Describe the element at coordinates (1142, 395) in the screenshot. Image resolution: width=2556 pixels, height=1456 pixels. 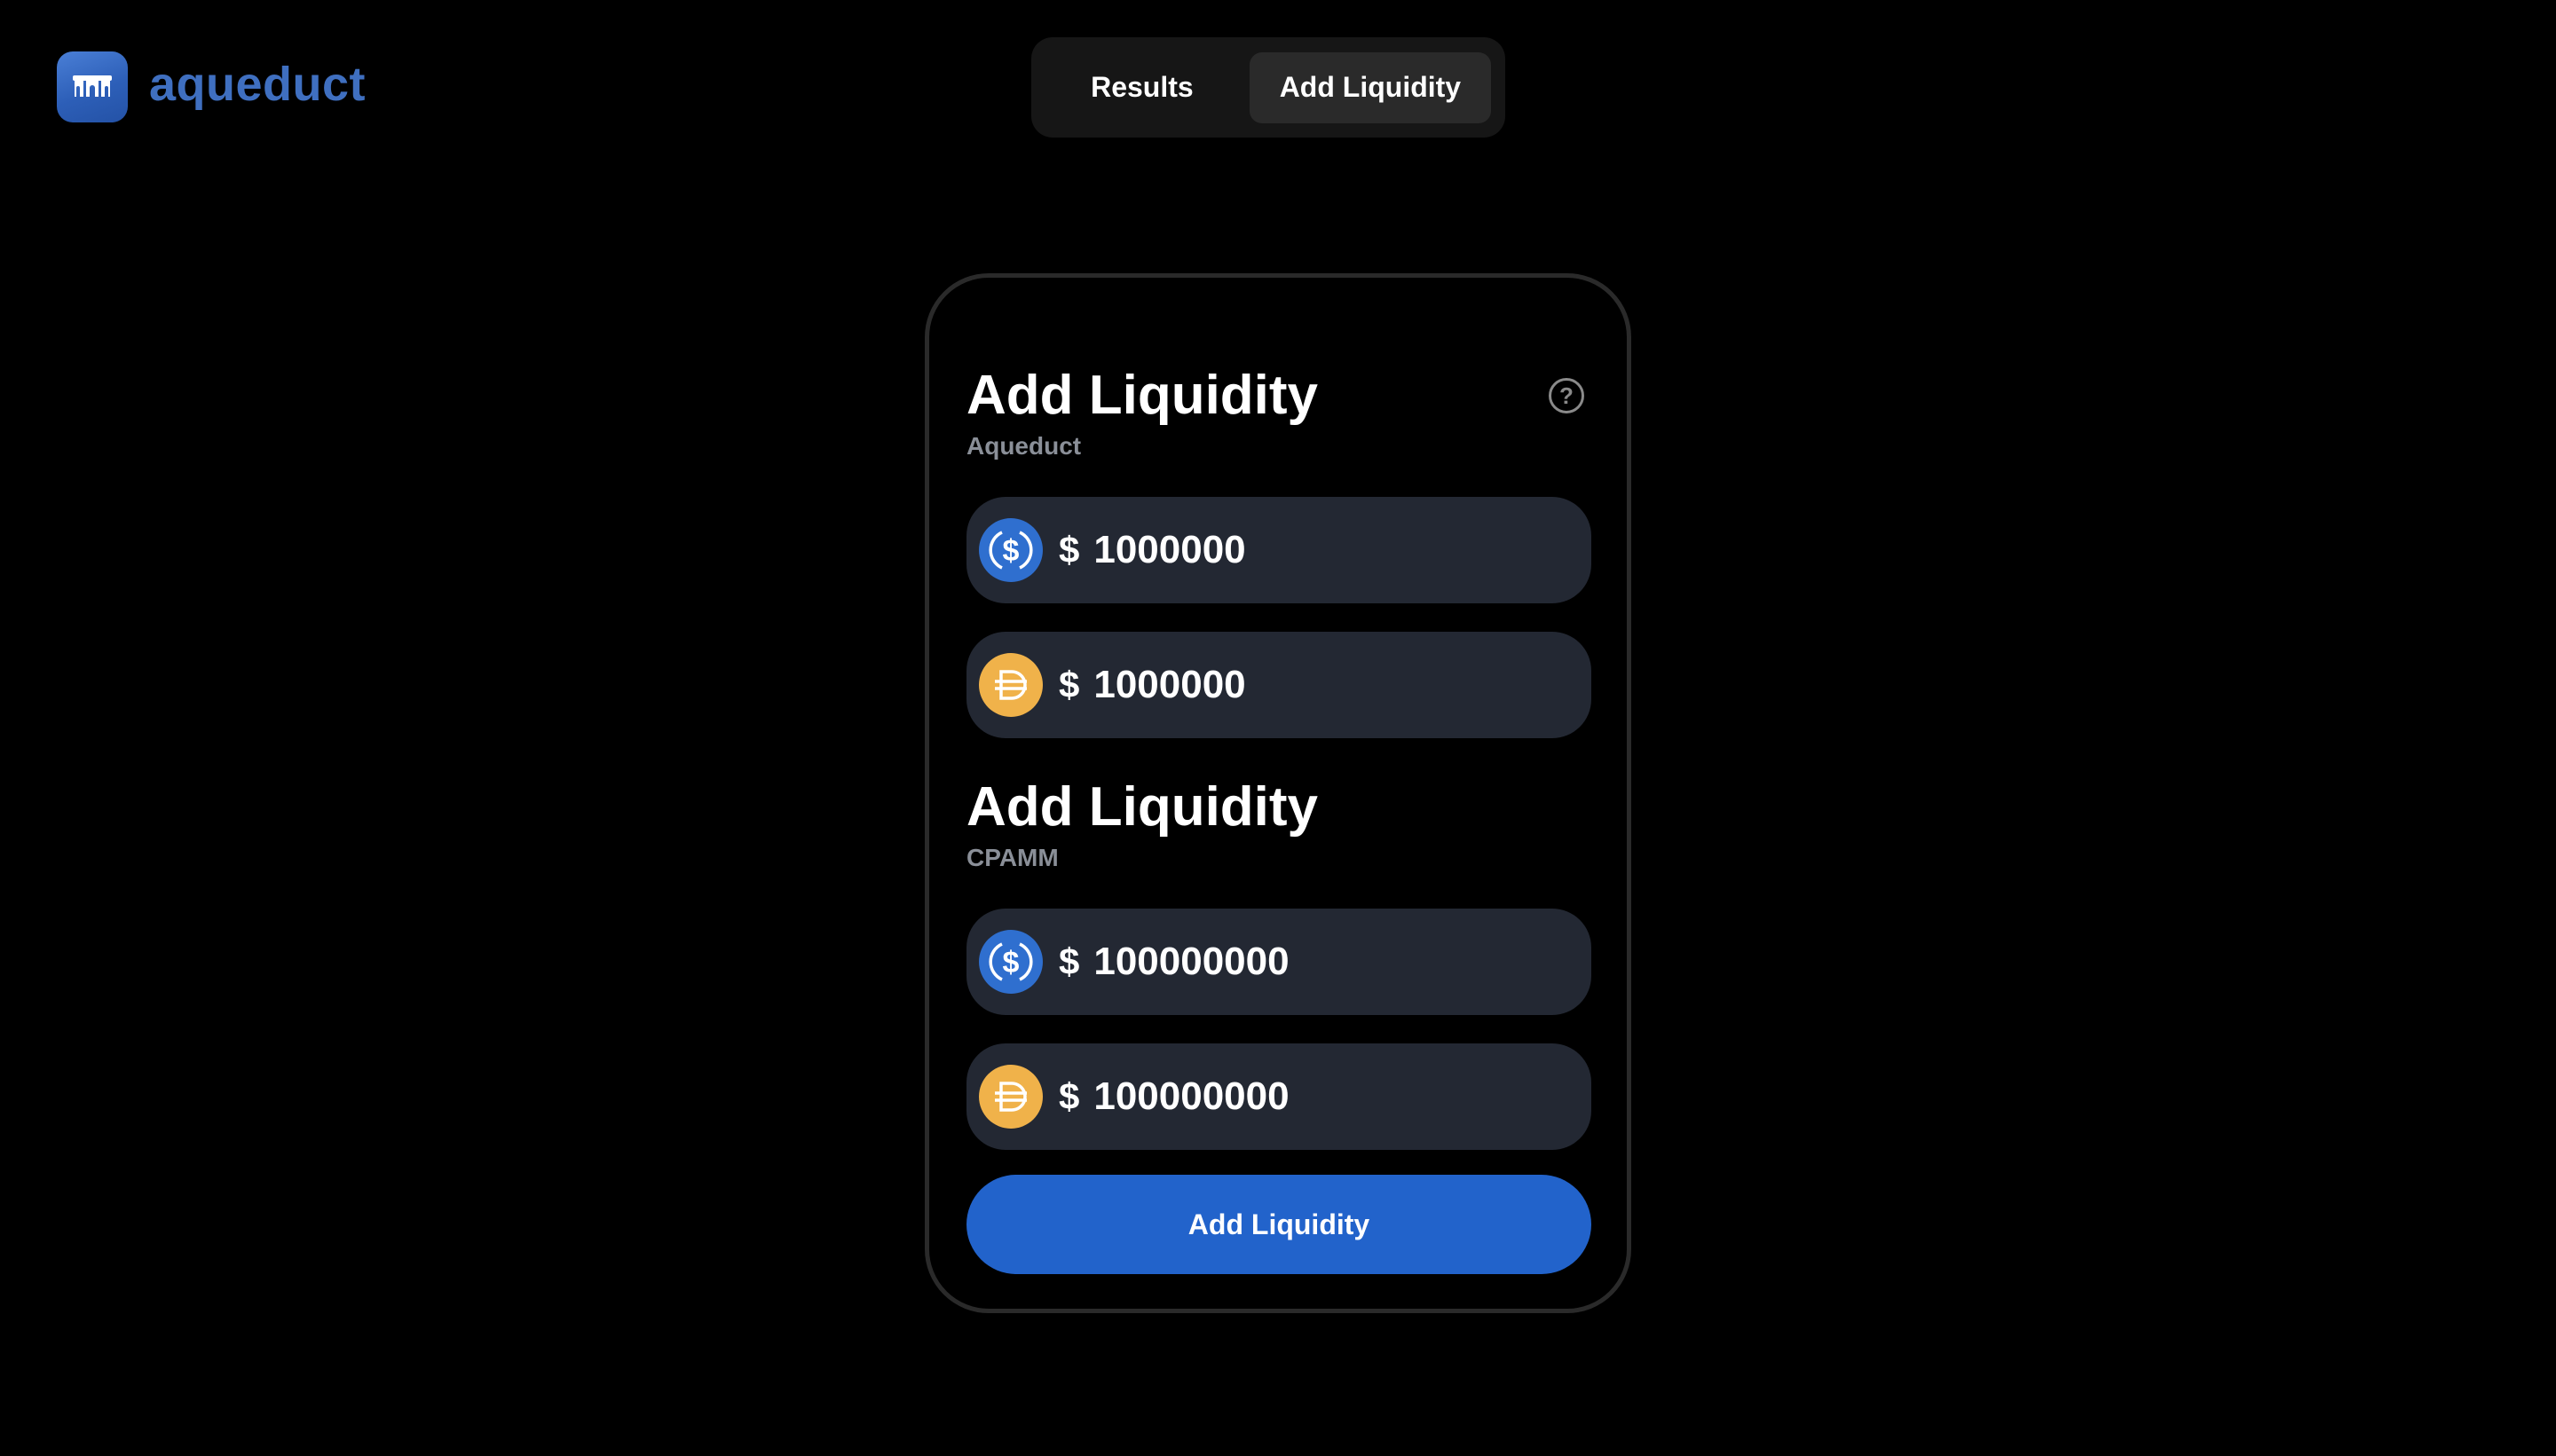
I see `section-title-aqueduct: Add Liquidity` at that location.